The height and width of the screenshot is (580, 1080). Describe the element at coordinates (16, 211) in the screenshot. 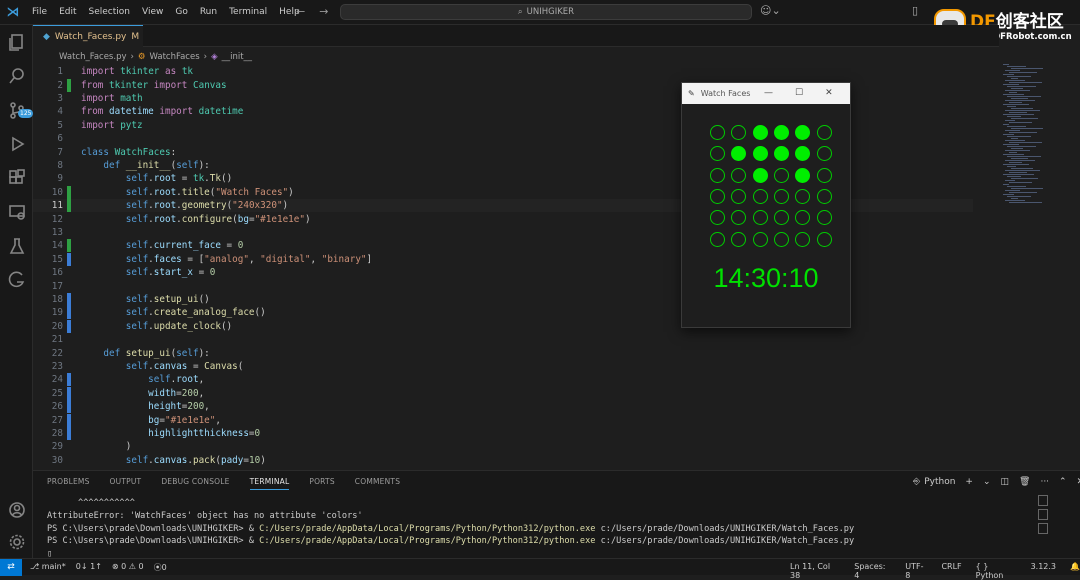

I see `remote-explorer-icon` at that location.